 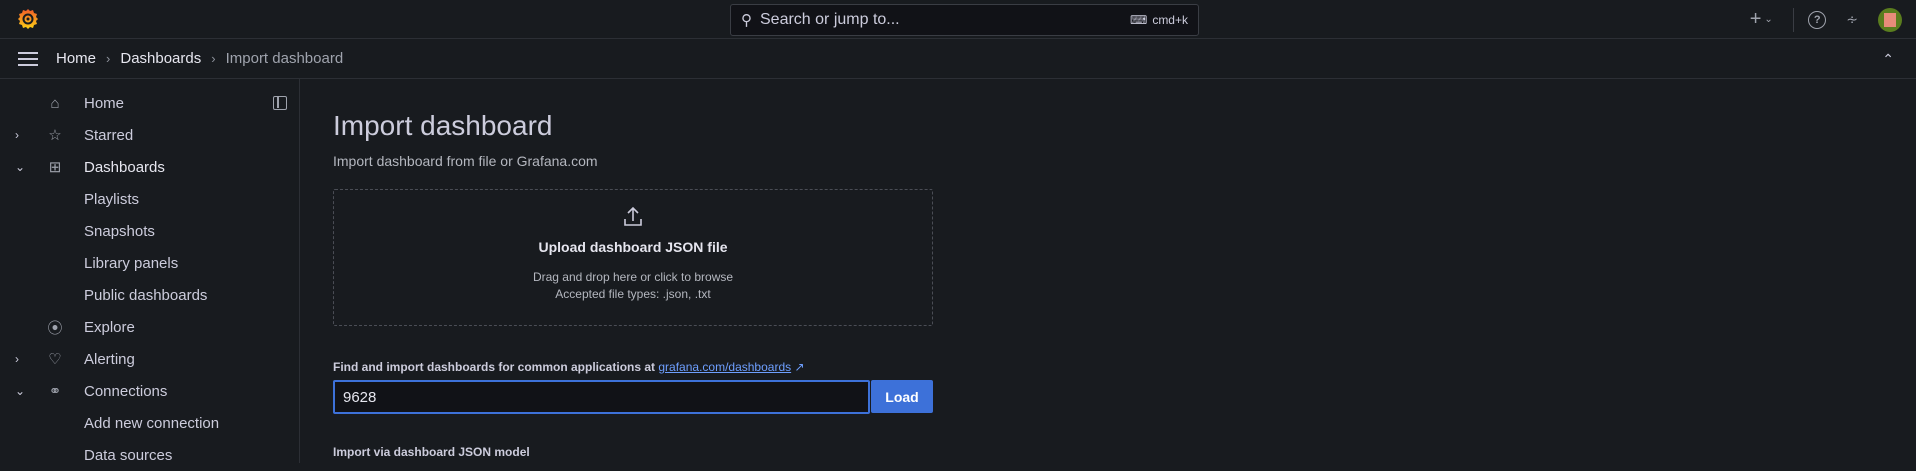 What do you see at coordinates (601, 397) in the screenshot?
I see `dashboard-id-input` at bounding box center [601, 397].